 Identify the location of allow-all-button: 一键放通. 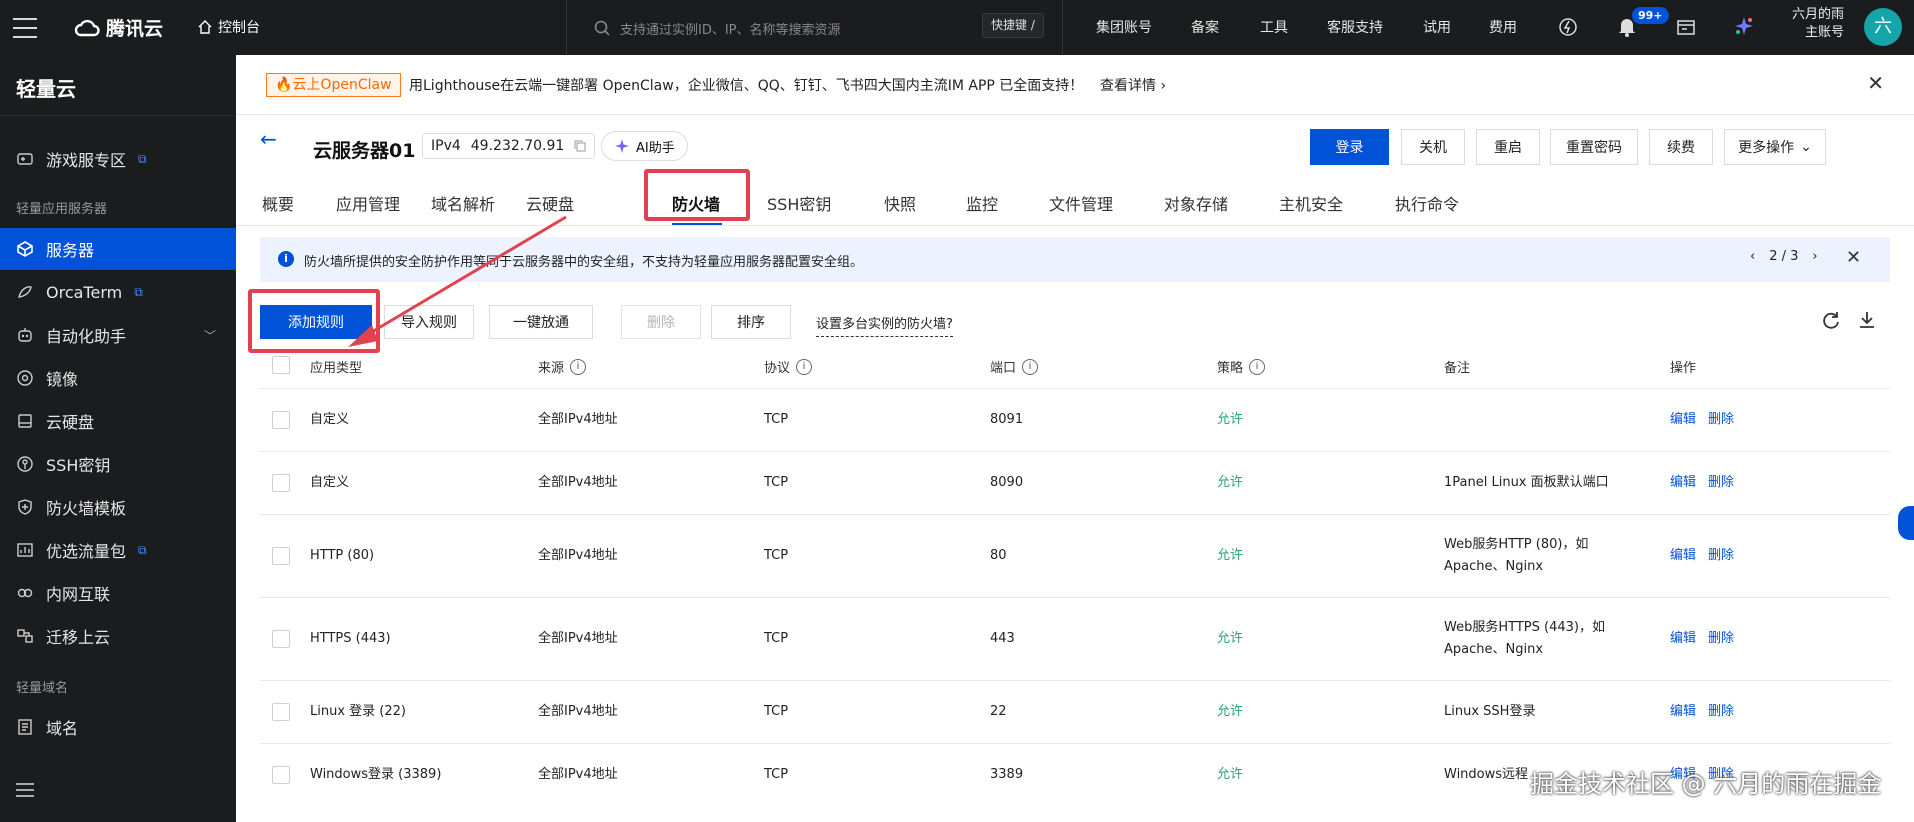
(541, 322).